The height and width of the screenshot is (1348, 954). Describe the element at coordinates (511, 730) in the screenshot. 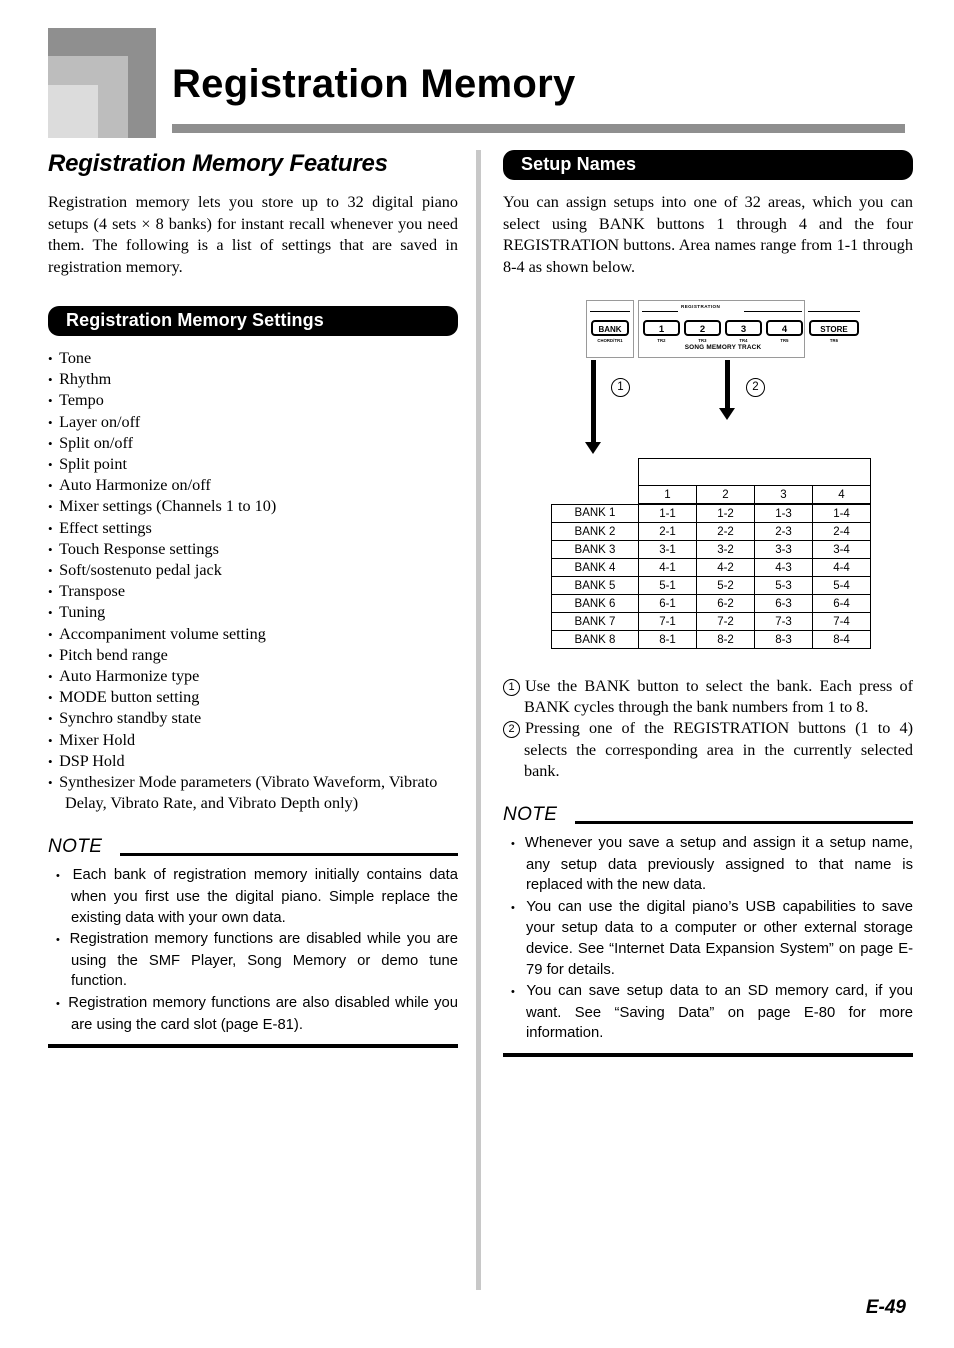

I see `step-number-badge: 2` at that location.